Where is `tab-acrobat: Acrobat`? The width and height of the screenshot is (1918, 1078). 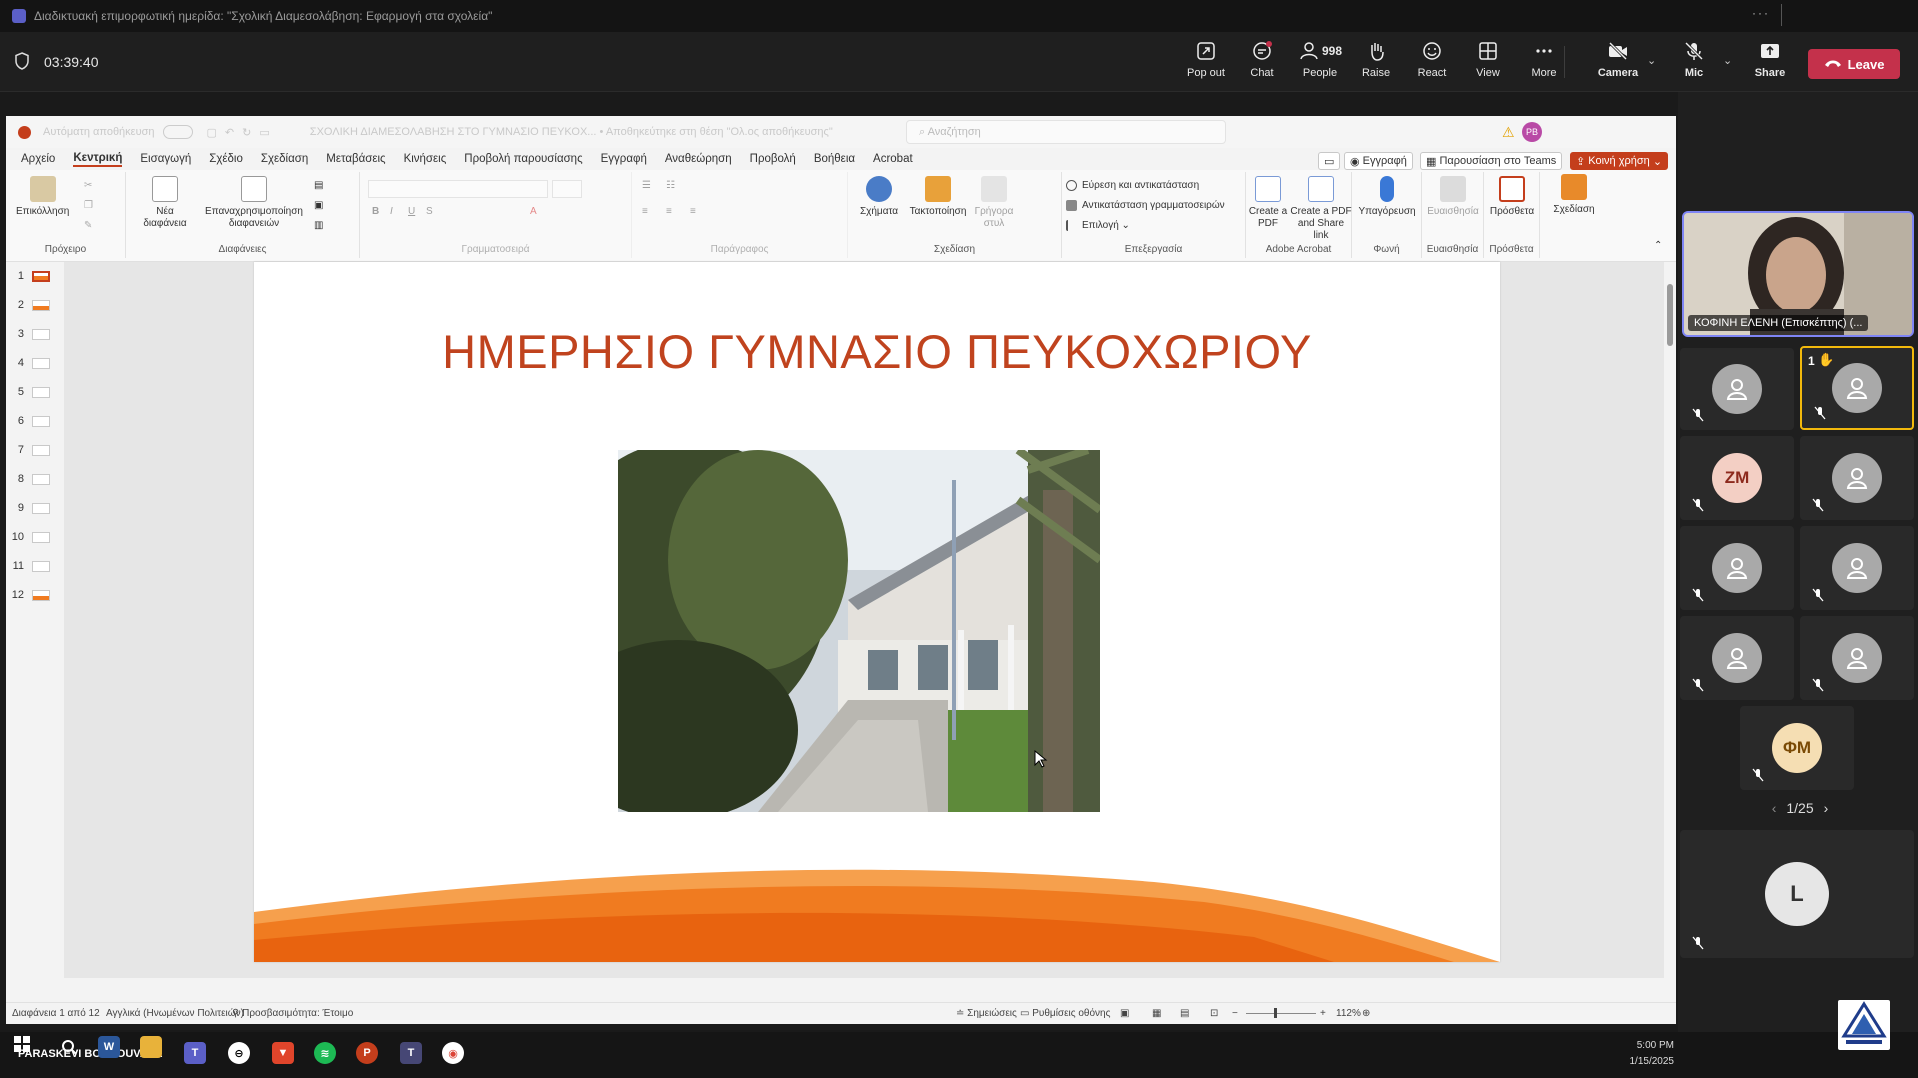
tab-acrobat: Acrobat is located at coordinates (893, 159).